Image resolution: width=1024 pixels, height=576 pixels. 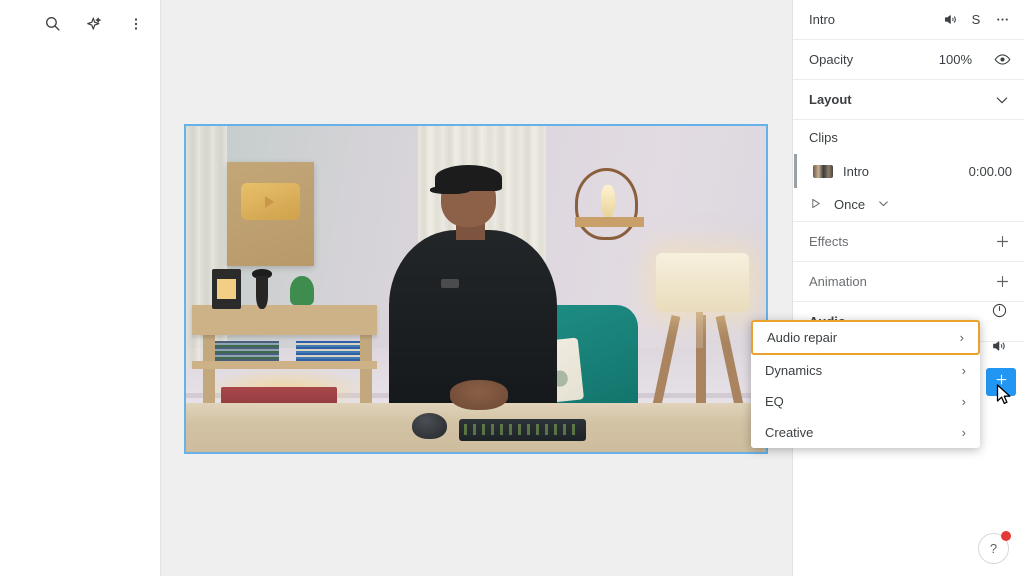 I want to click on video-person-cap-brim, so click(x=450, y=190).